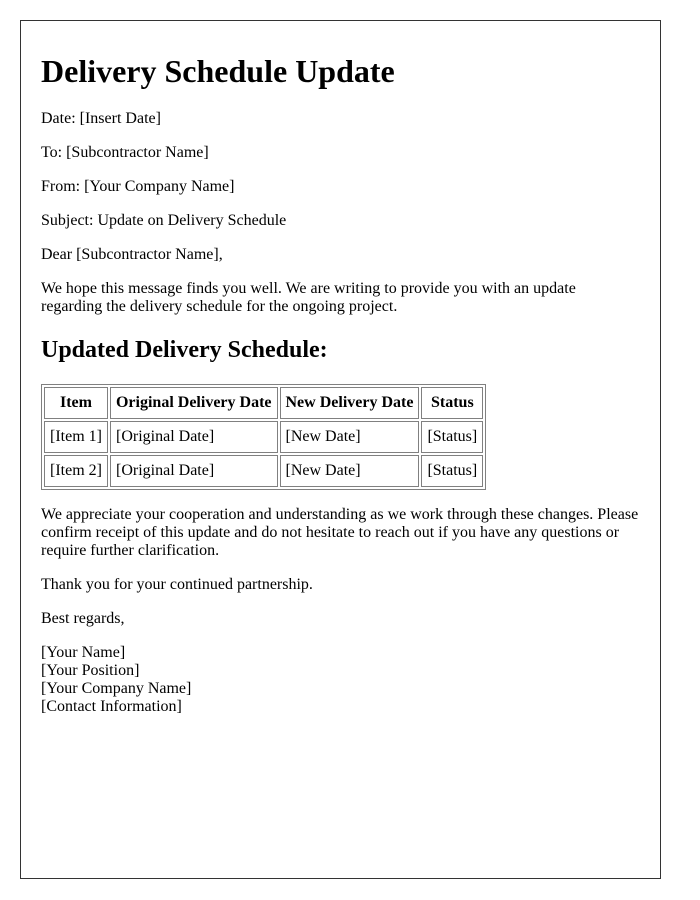  Describe the element at coordinates (76, 437) in the screenshot. I see `cell-item: [Item 1]` at that location.